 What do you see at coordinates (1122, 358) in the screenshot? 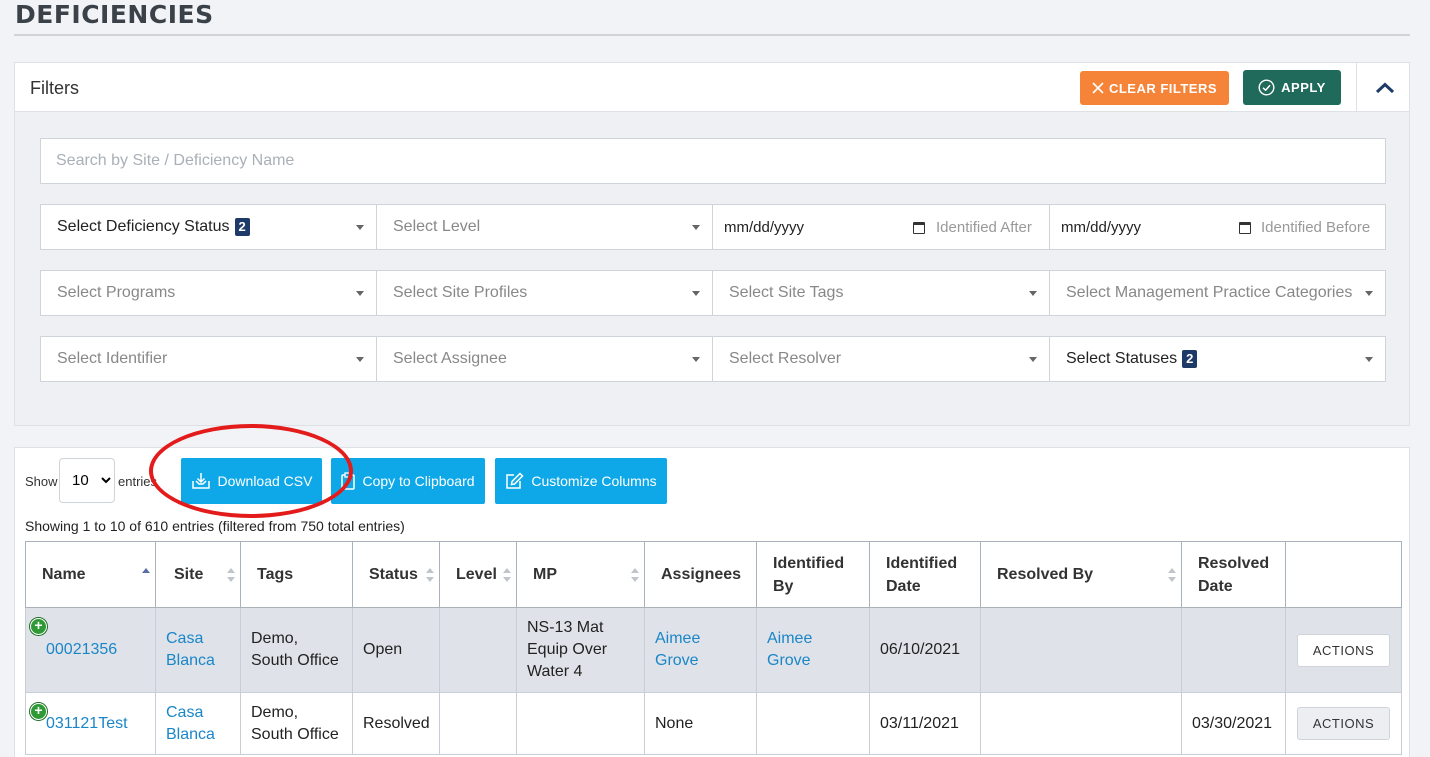
I see `statuses-label: Select Statuses` at bounding box center [1122, 358].